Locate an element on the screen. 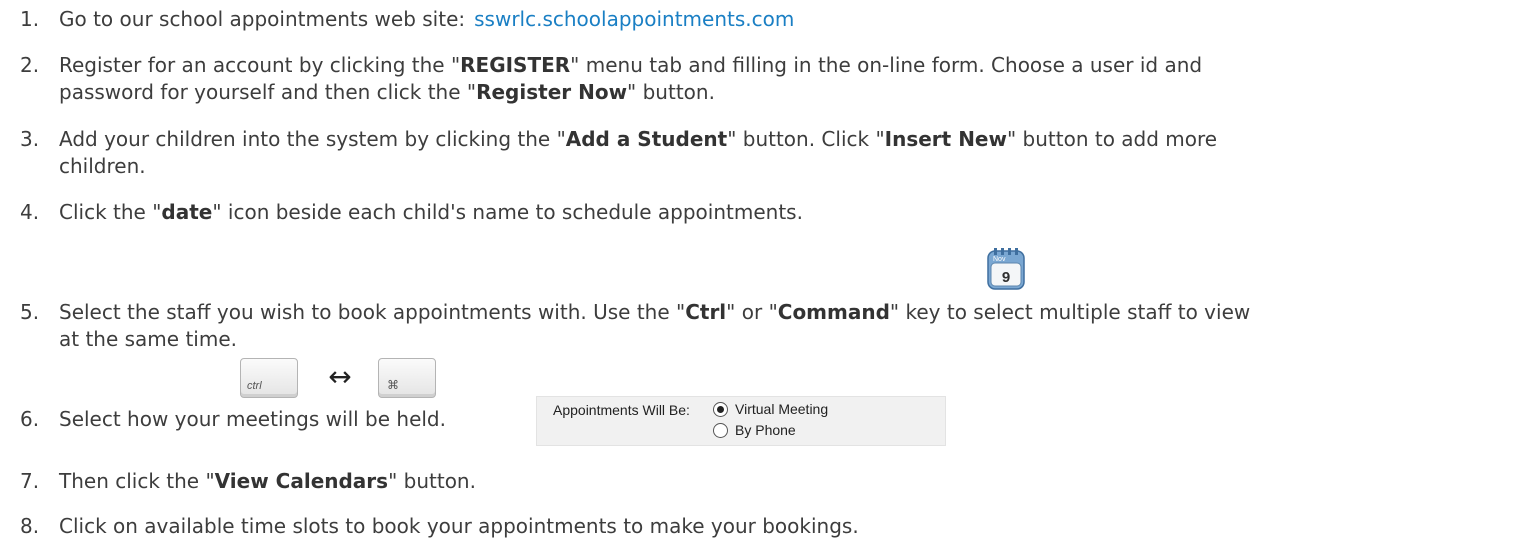 Image resolution: width=1536 pixels, height=552 pixels. step-text: Then click the is located at coordinates (132, 481).